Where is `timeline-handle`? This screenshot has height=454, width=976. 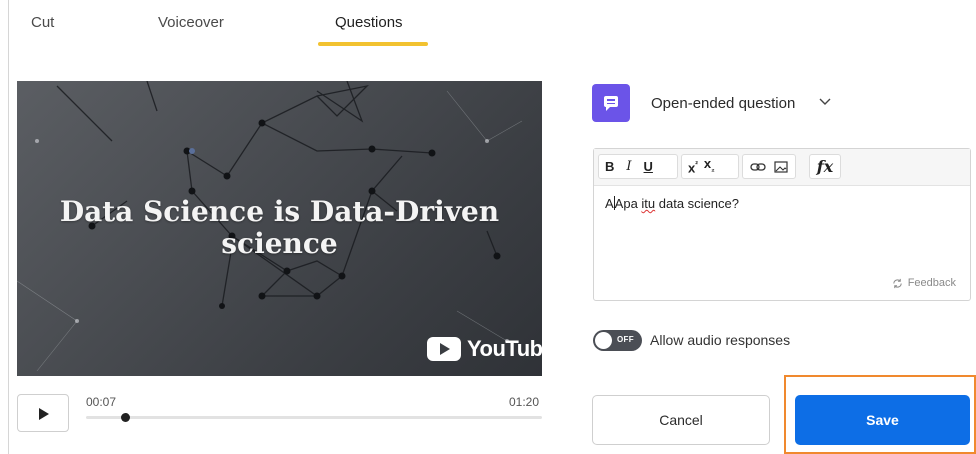 timeline-handle is located at coordinates (126, 417).